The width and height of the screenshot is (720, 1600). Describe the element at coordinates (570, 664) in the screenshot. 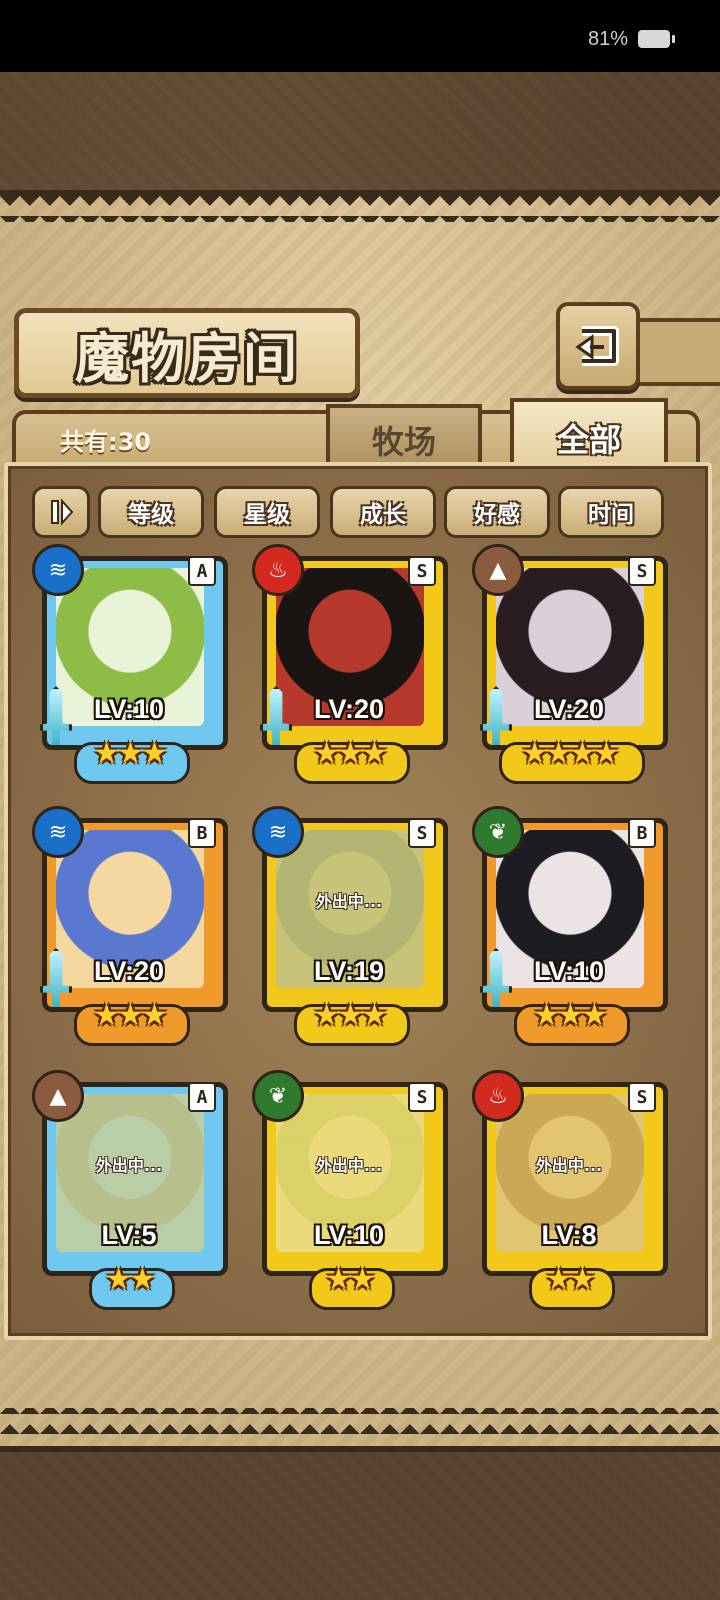

I see `monster-card: S ▲ LV:20 ★★★★` at that location.